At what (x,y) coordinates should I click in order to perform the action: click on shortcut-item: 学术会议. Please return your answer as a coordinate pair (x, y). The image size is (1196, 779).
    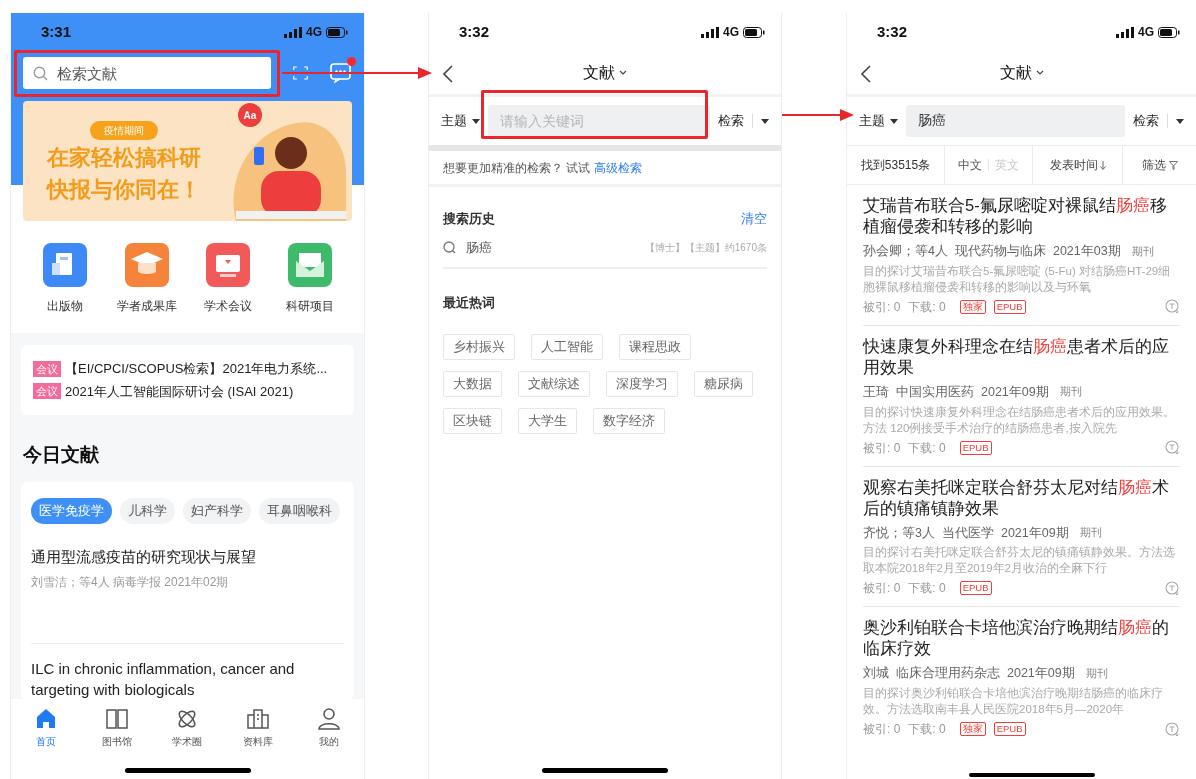
    Looking at the image, I should click on (228, 279).